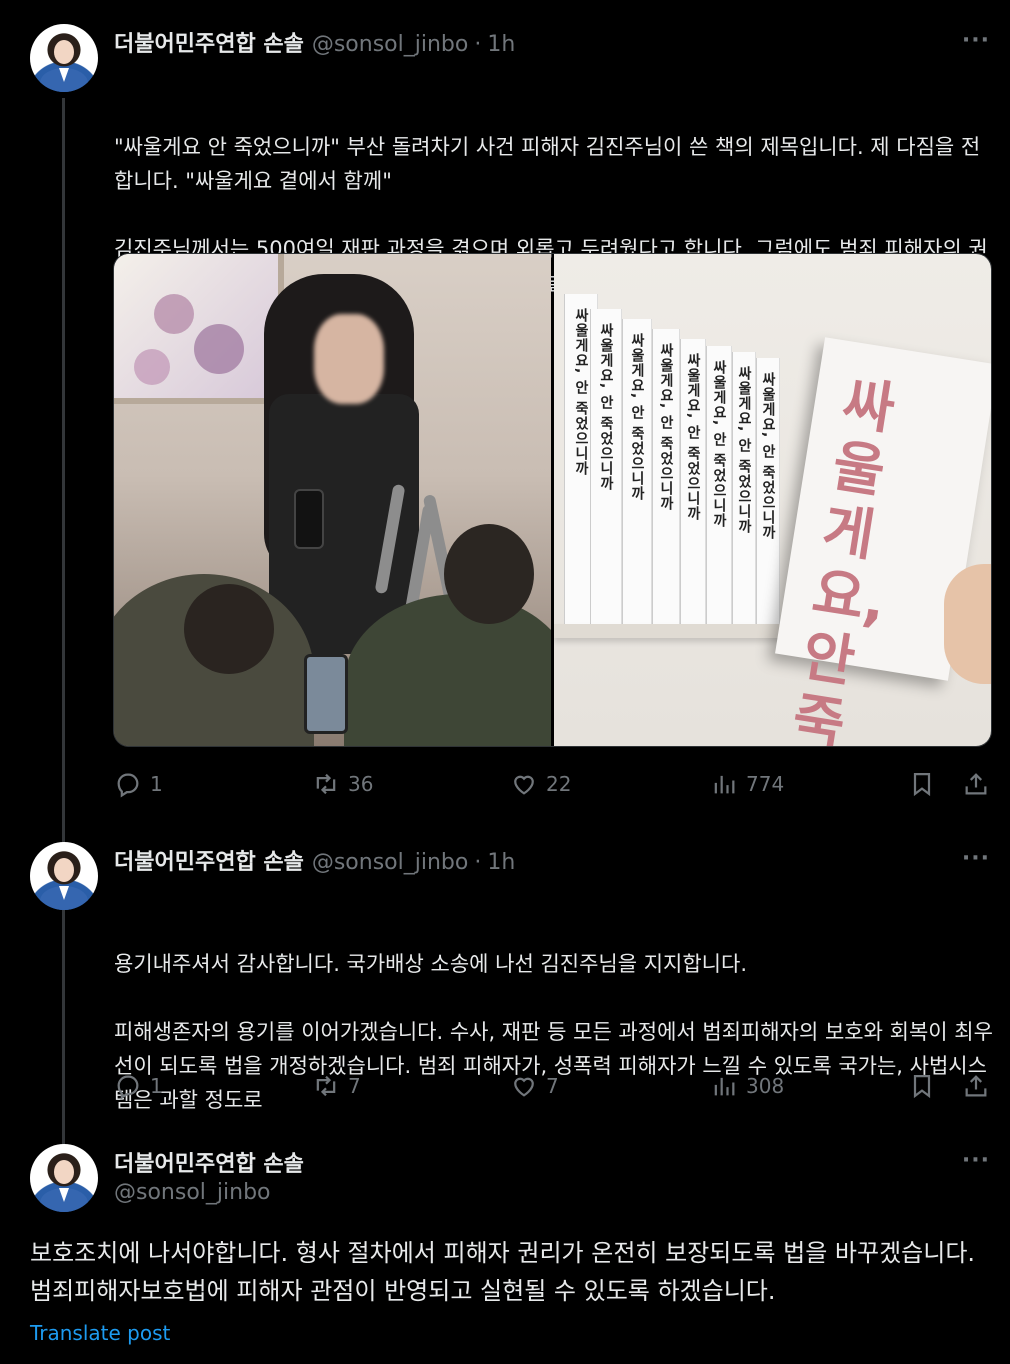 This screenshot has width=1010, height=1364. Describe the element at coordinates (552, 1086) in the screenshot. I see `like-count: 7` at that location.